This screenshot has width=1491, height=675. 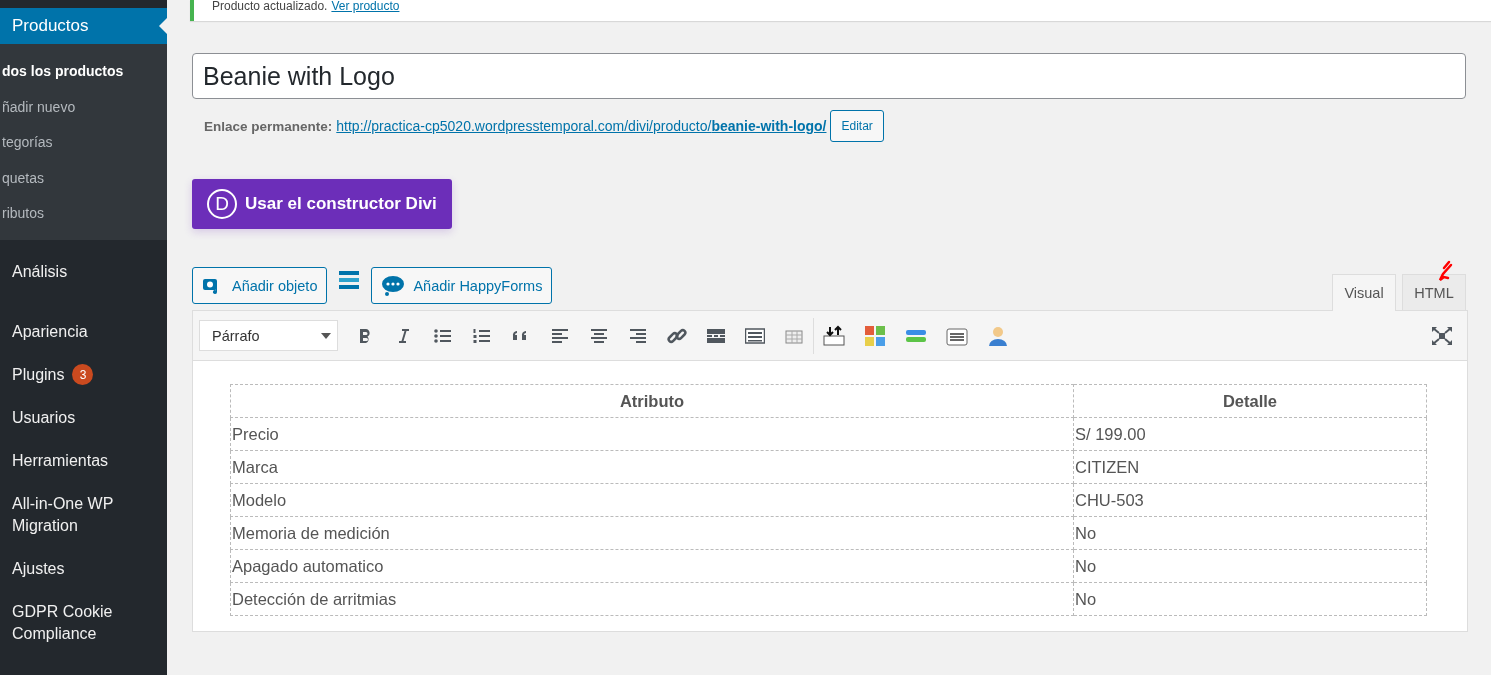 I want to click on fullscreen-icon, so click(x=1442, y=335).